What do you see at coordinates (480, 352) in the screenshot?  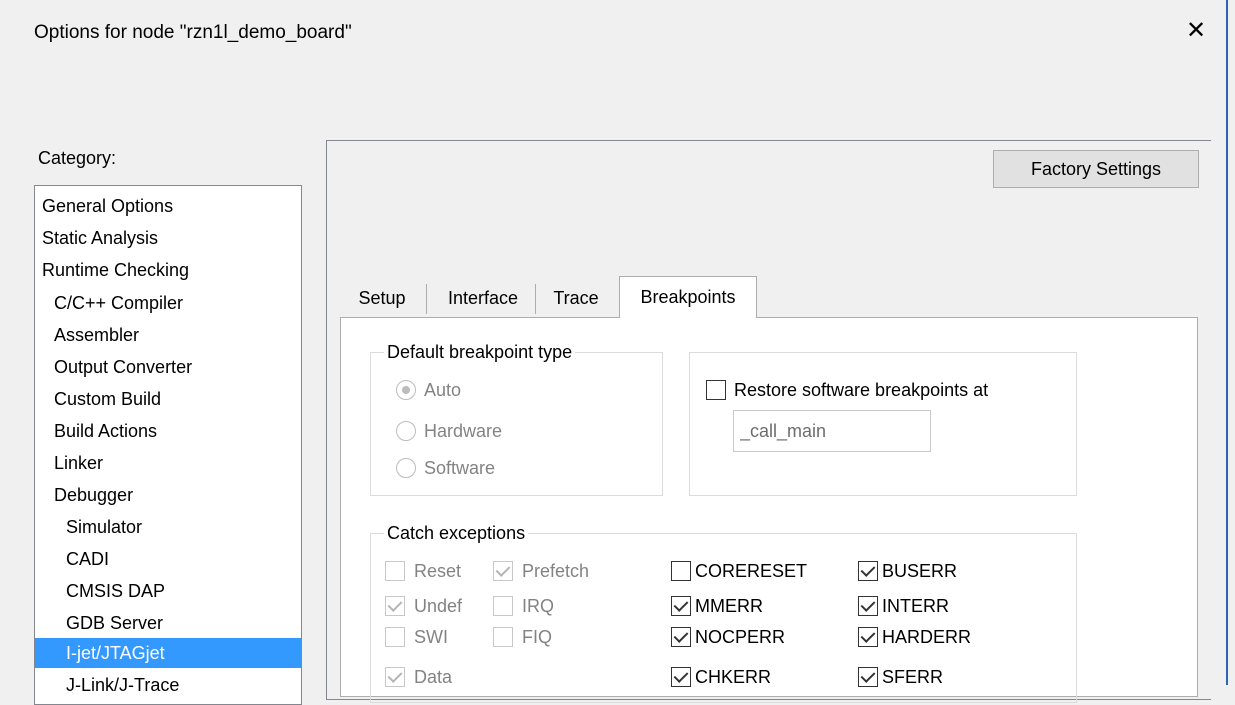 I see `group-title: Default breakpoint type` at bounding box center [480, 352].